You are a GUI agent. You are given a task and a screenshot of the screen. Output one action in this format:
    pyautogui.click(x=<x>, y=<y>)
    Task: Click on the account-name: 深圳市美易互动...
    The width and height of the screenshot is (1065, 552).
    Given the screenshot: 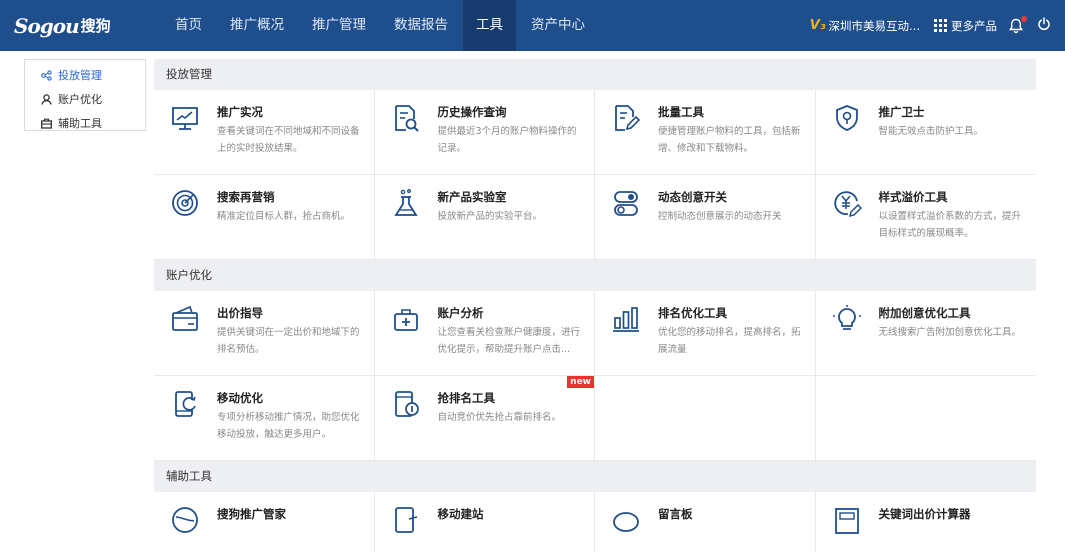 What is the action you would take?
    pyautogui.click(x=874, y=26)
    